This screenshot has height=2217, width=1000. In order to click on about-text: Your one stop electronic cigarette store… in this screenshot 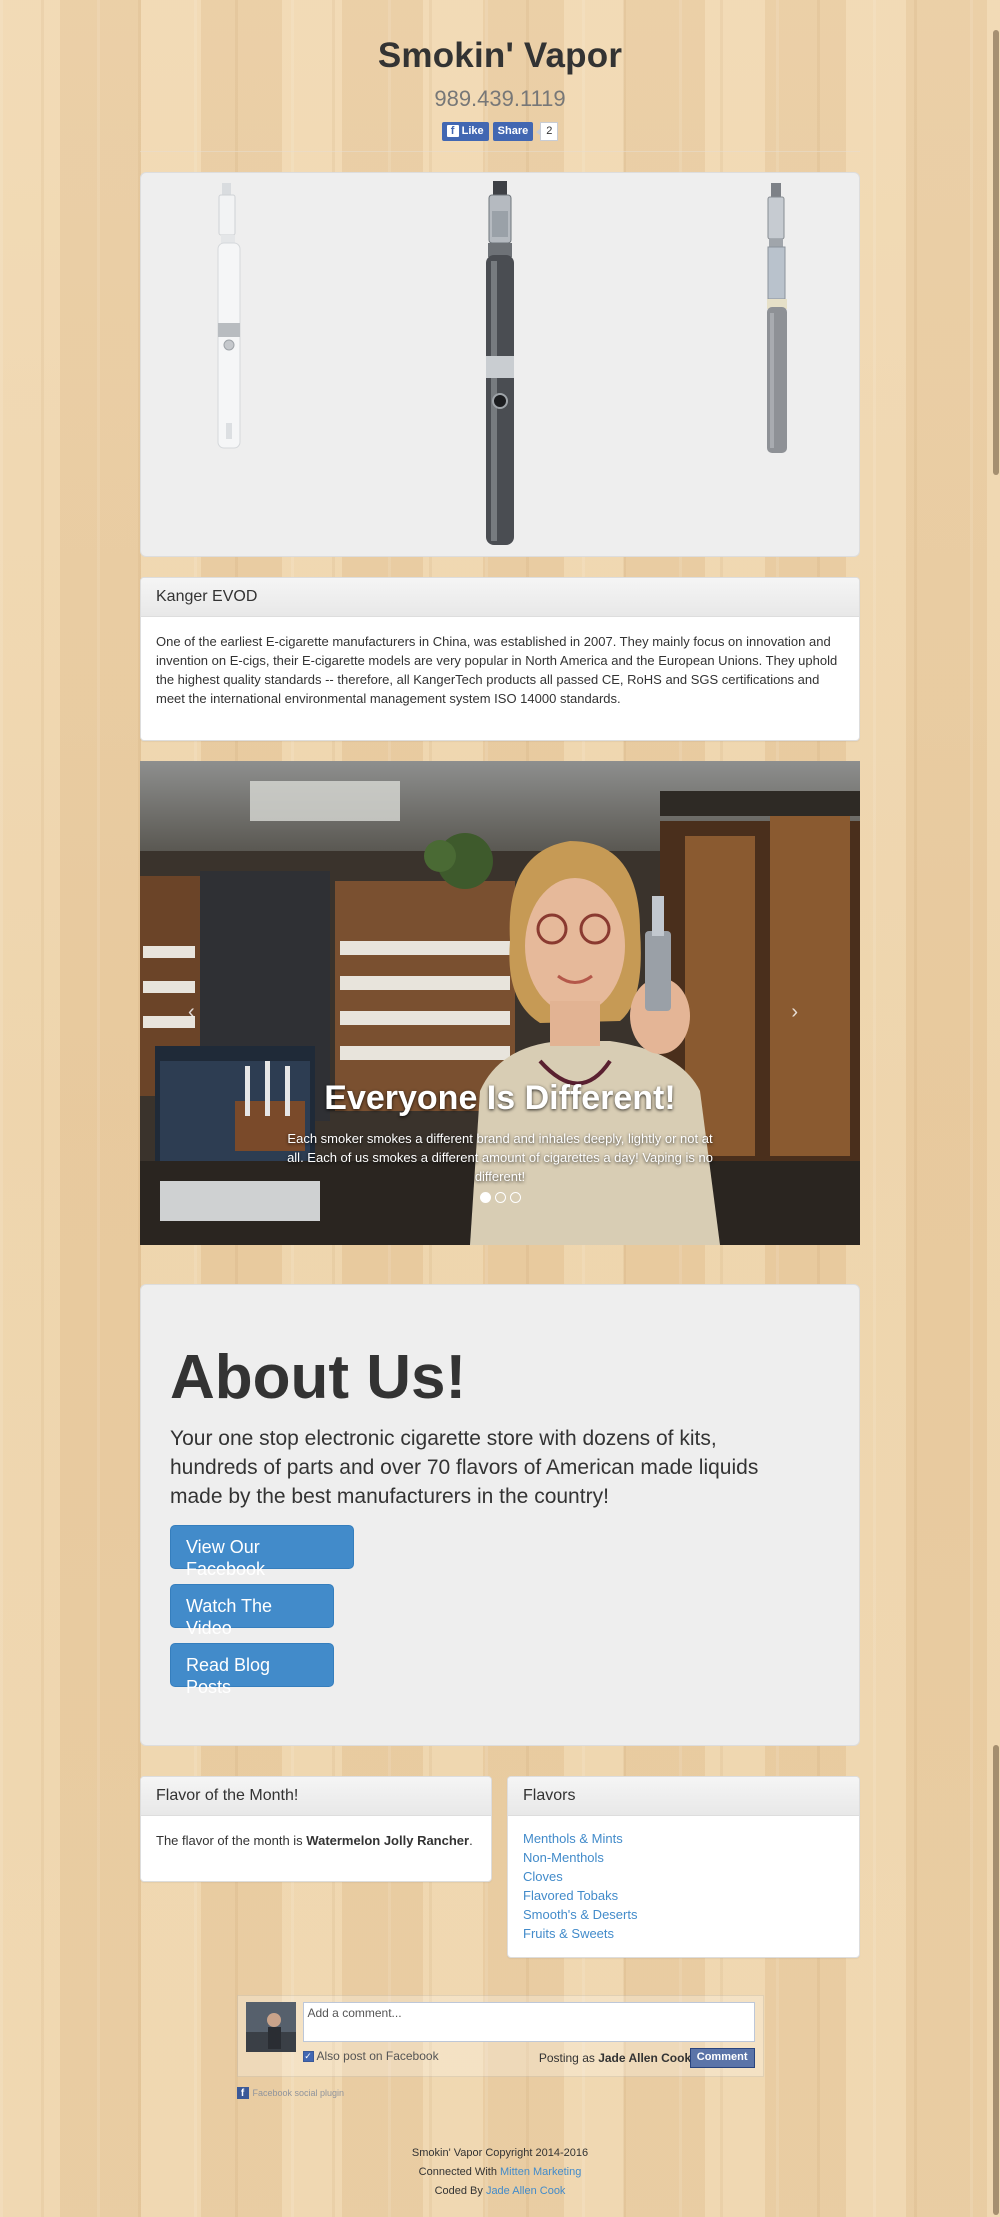, I will do `click(464, 1467)`.